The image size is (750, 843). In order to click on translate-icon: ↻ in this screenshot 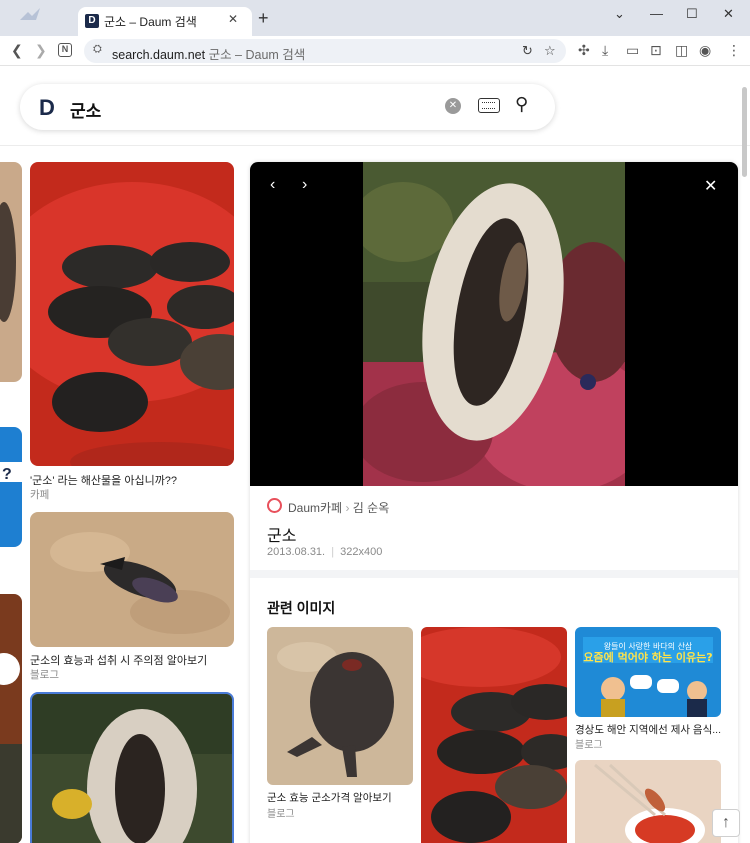, I will do `click(527, 51)`.